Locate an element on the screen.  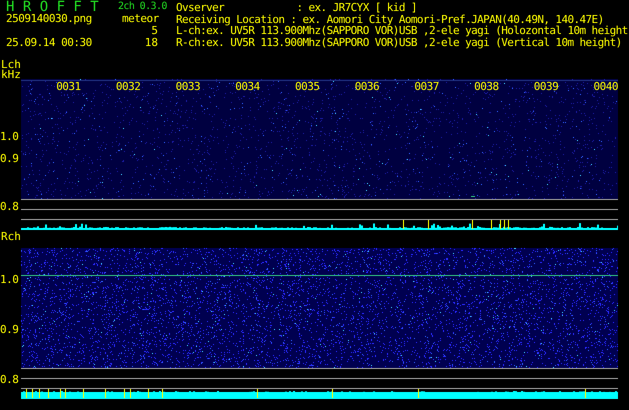
time-label: 0033 is located at coordinates (188, 86).